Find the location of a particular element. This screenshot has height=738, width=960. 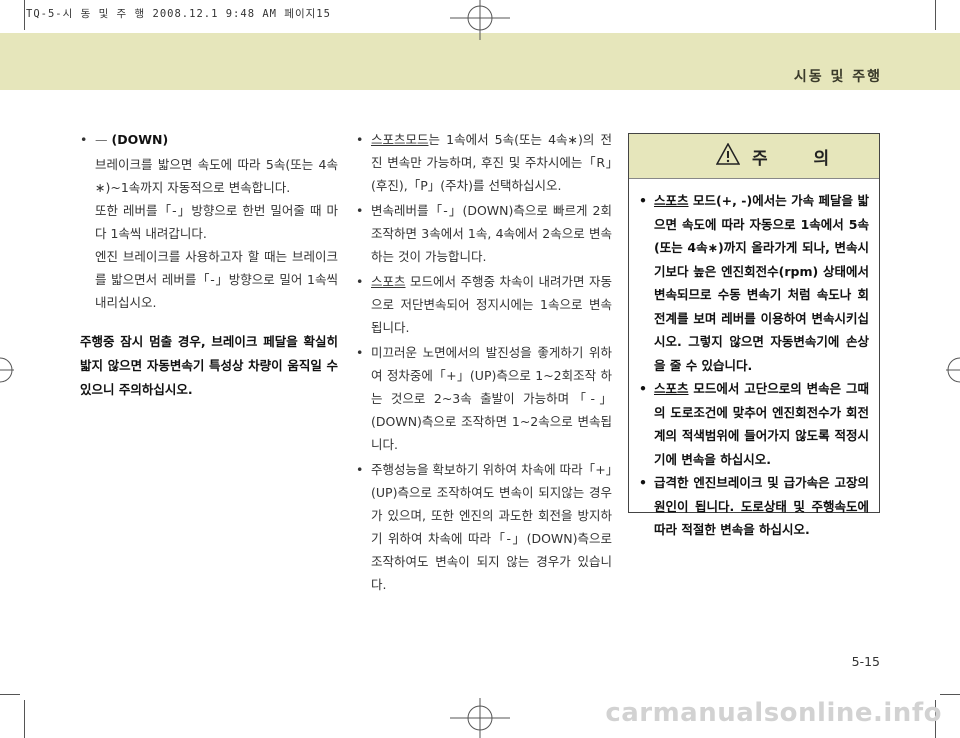

down-heading-label: (DOWN) is located at coordinates (140, 139).